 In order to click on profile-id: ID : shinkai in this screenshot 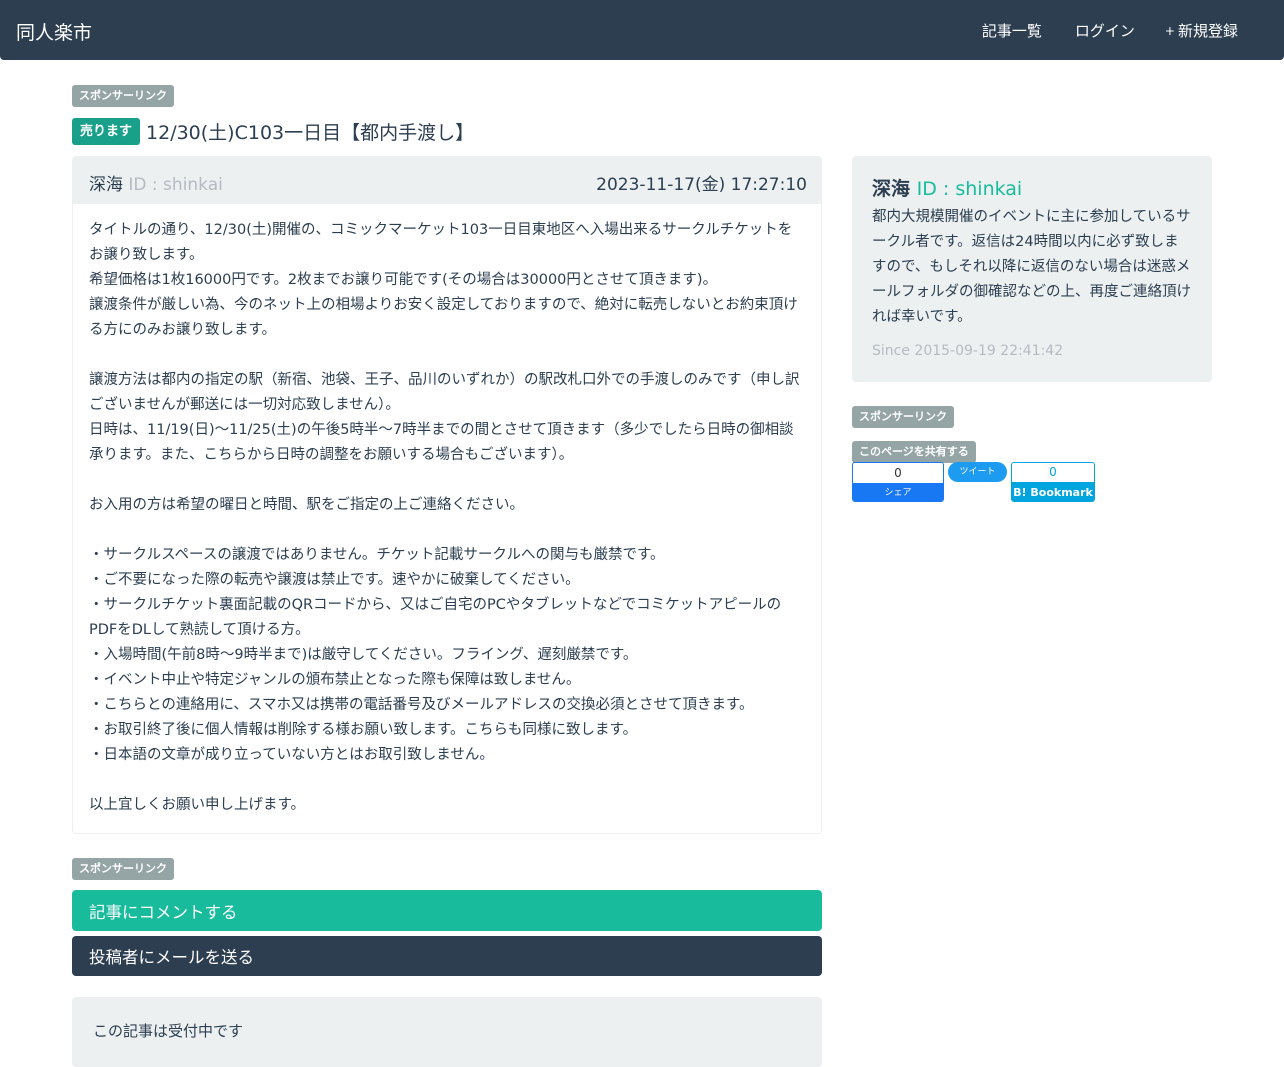, I will do `click(969, 189)`.